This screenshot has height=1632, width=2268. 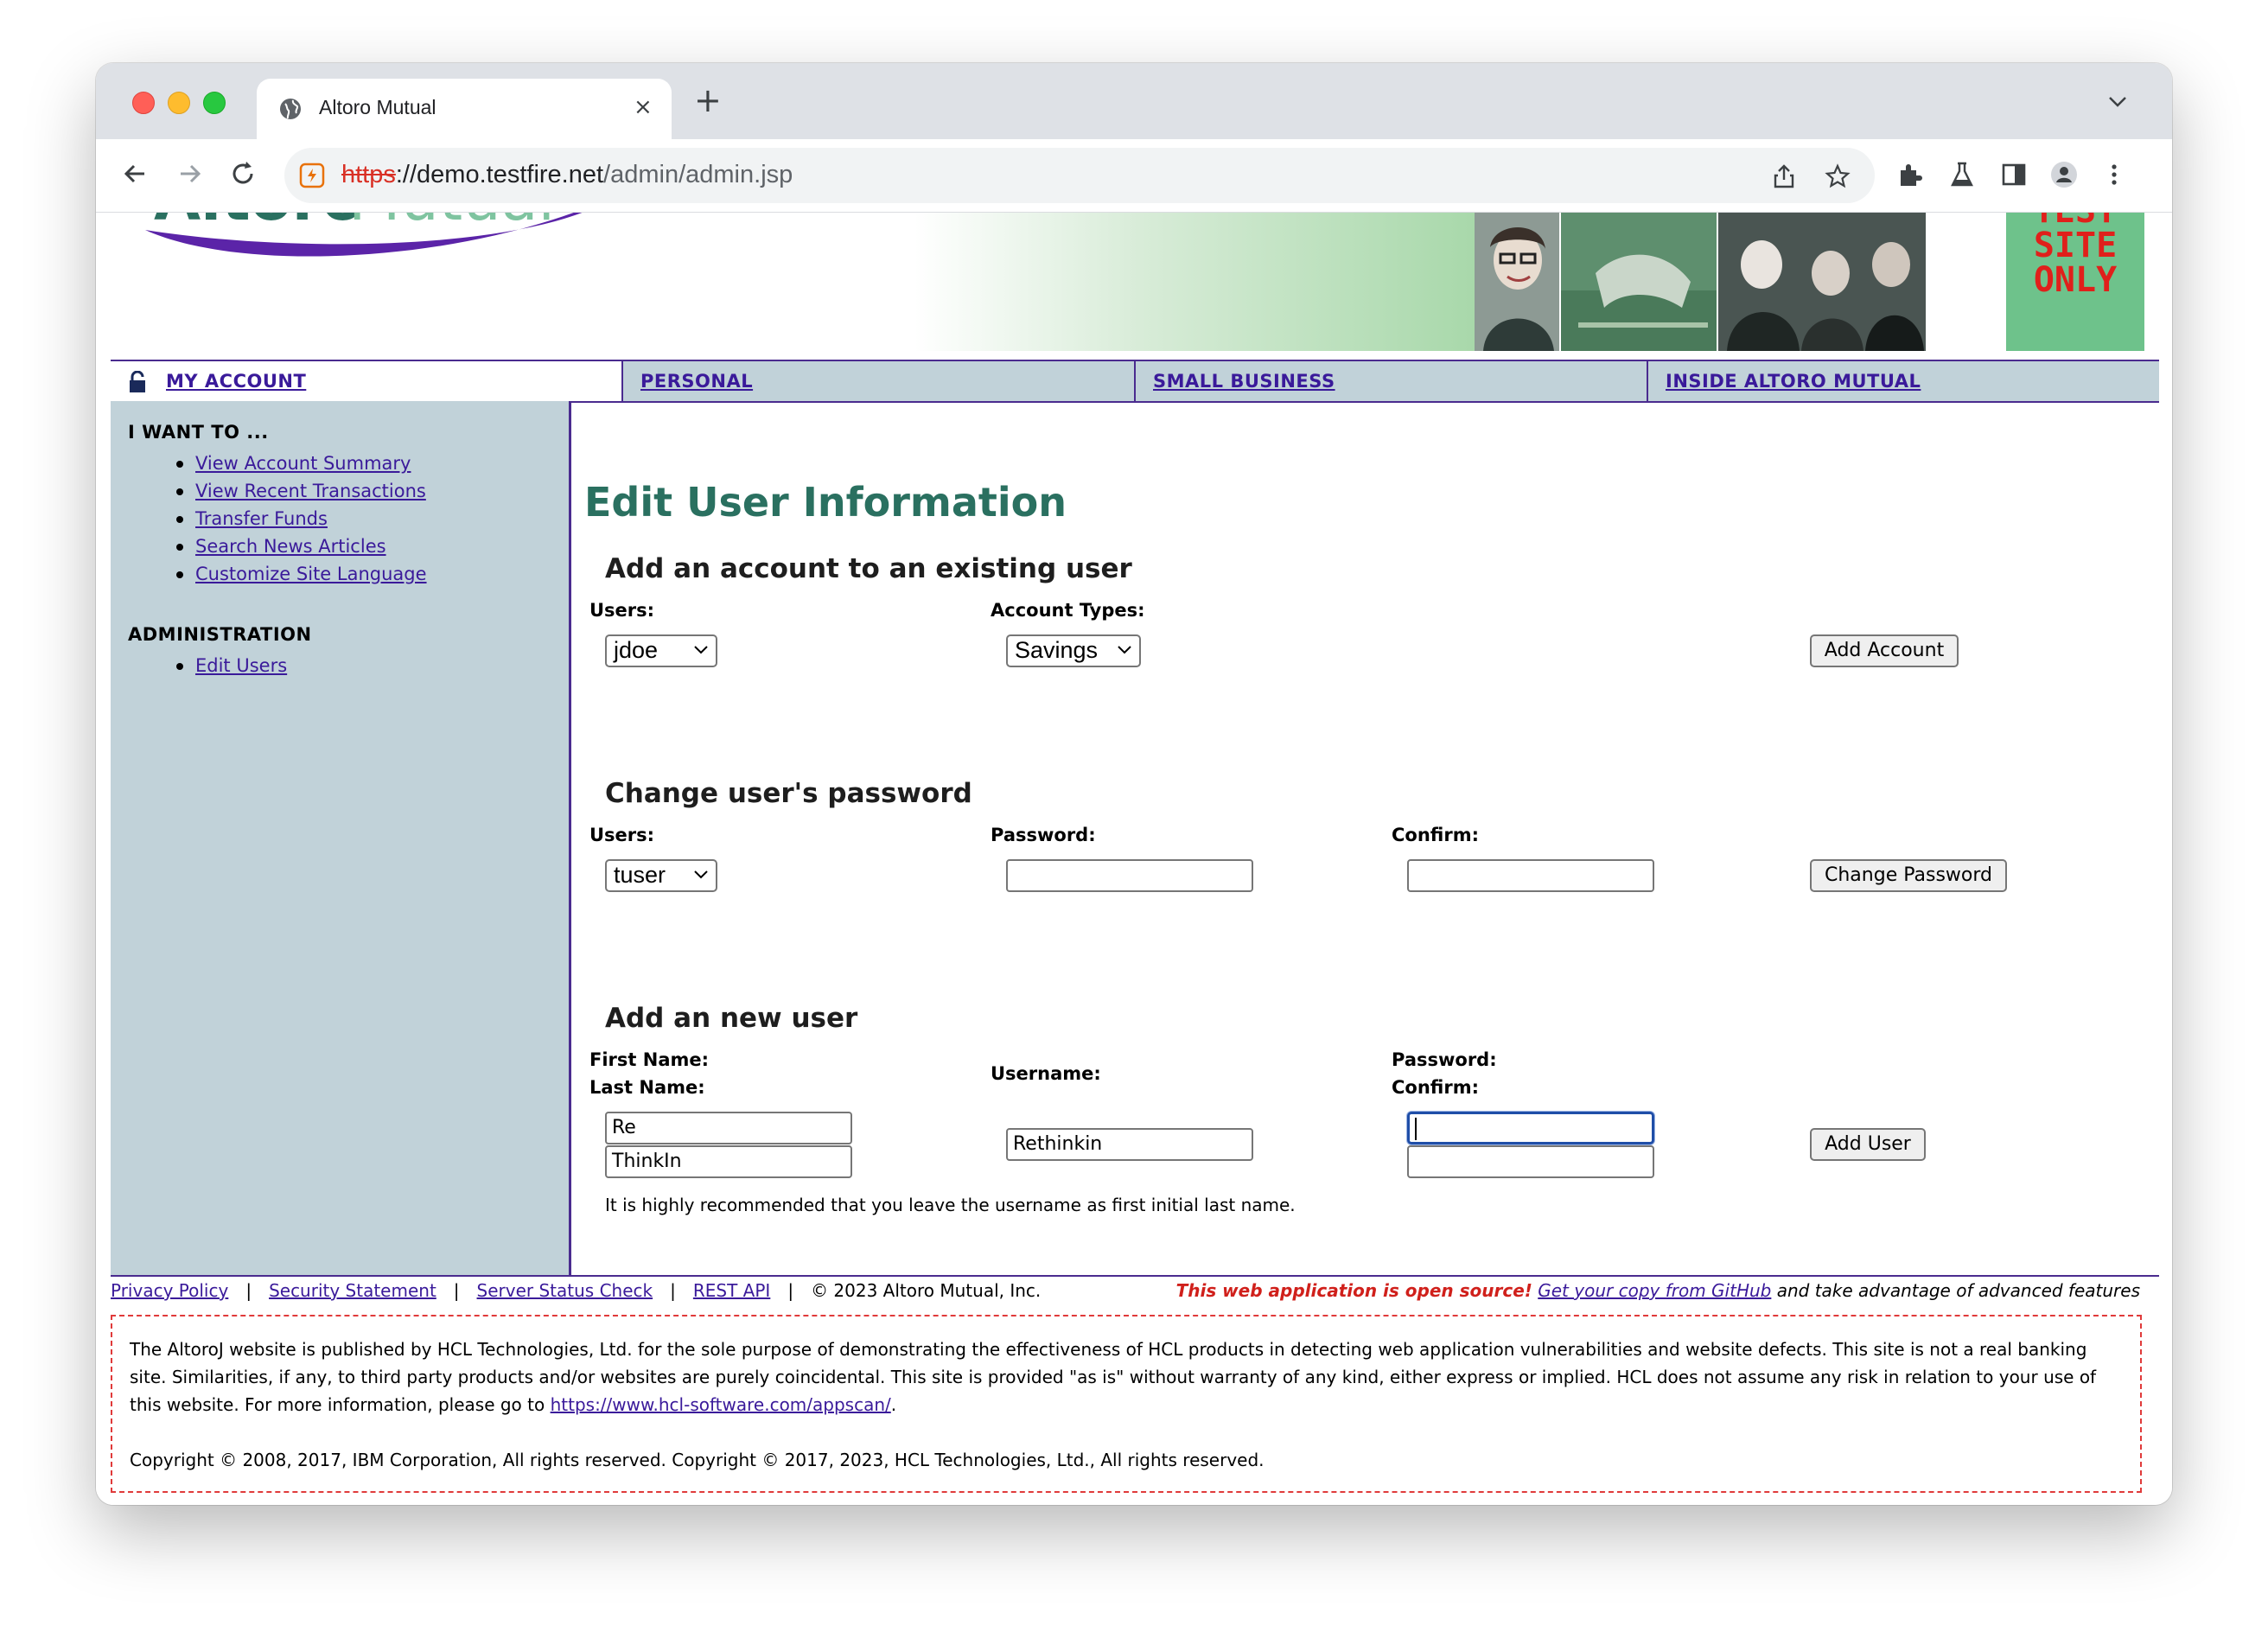 What do you see at coordinates (1057, 650) in the screenshot?
I see `select-value: Savings` at bounding box center [1057, 650].